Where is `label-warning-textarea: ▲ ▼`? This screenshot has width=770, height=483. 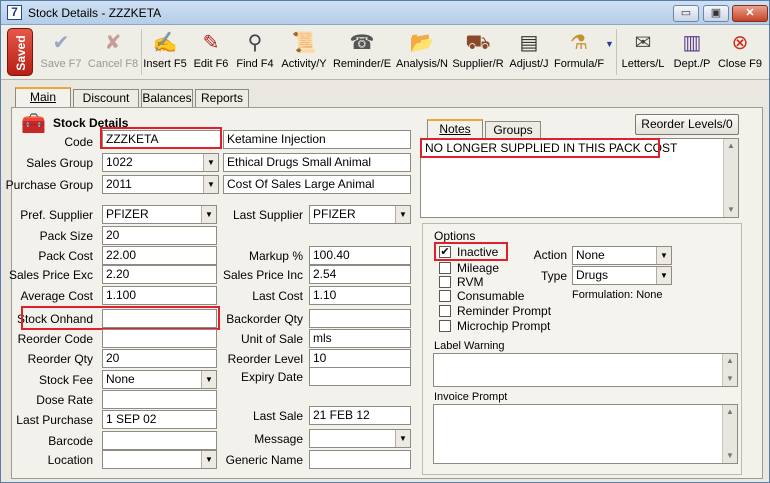 label-warning-textarea: ▲ ▼ is located at coordinates (585, 370).